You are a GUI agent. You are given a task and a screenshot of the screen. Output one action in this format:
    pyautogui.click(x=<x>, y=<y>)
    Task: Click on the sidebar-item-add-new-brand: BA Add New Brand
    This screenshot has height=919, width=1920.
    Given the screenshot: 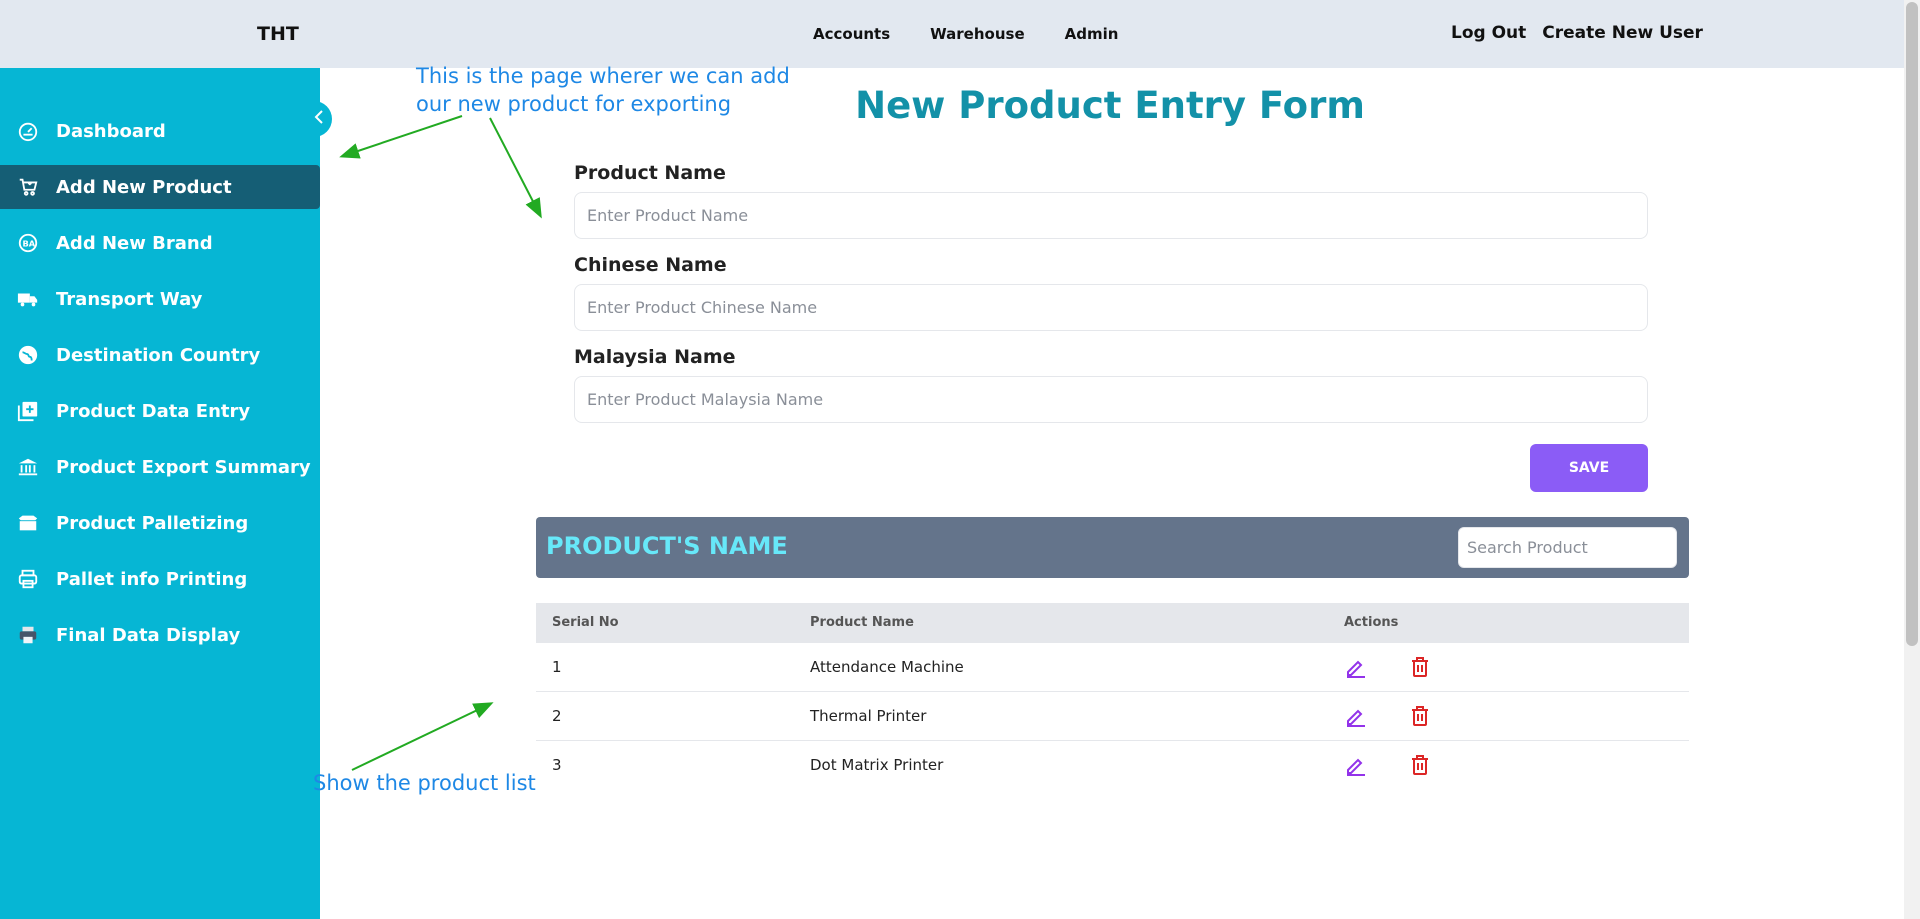 What is the action you would take?
    pyautogui.click(x=160, y=243)
    